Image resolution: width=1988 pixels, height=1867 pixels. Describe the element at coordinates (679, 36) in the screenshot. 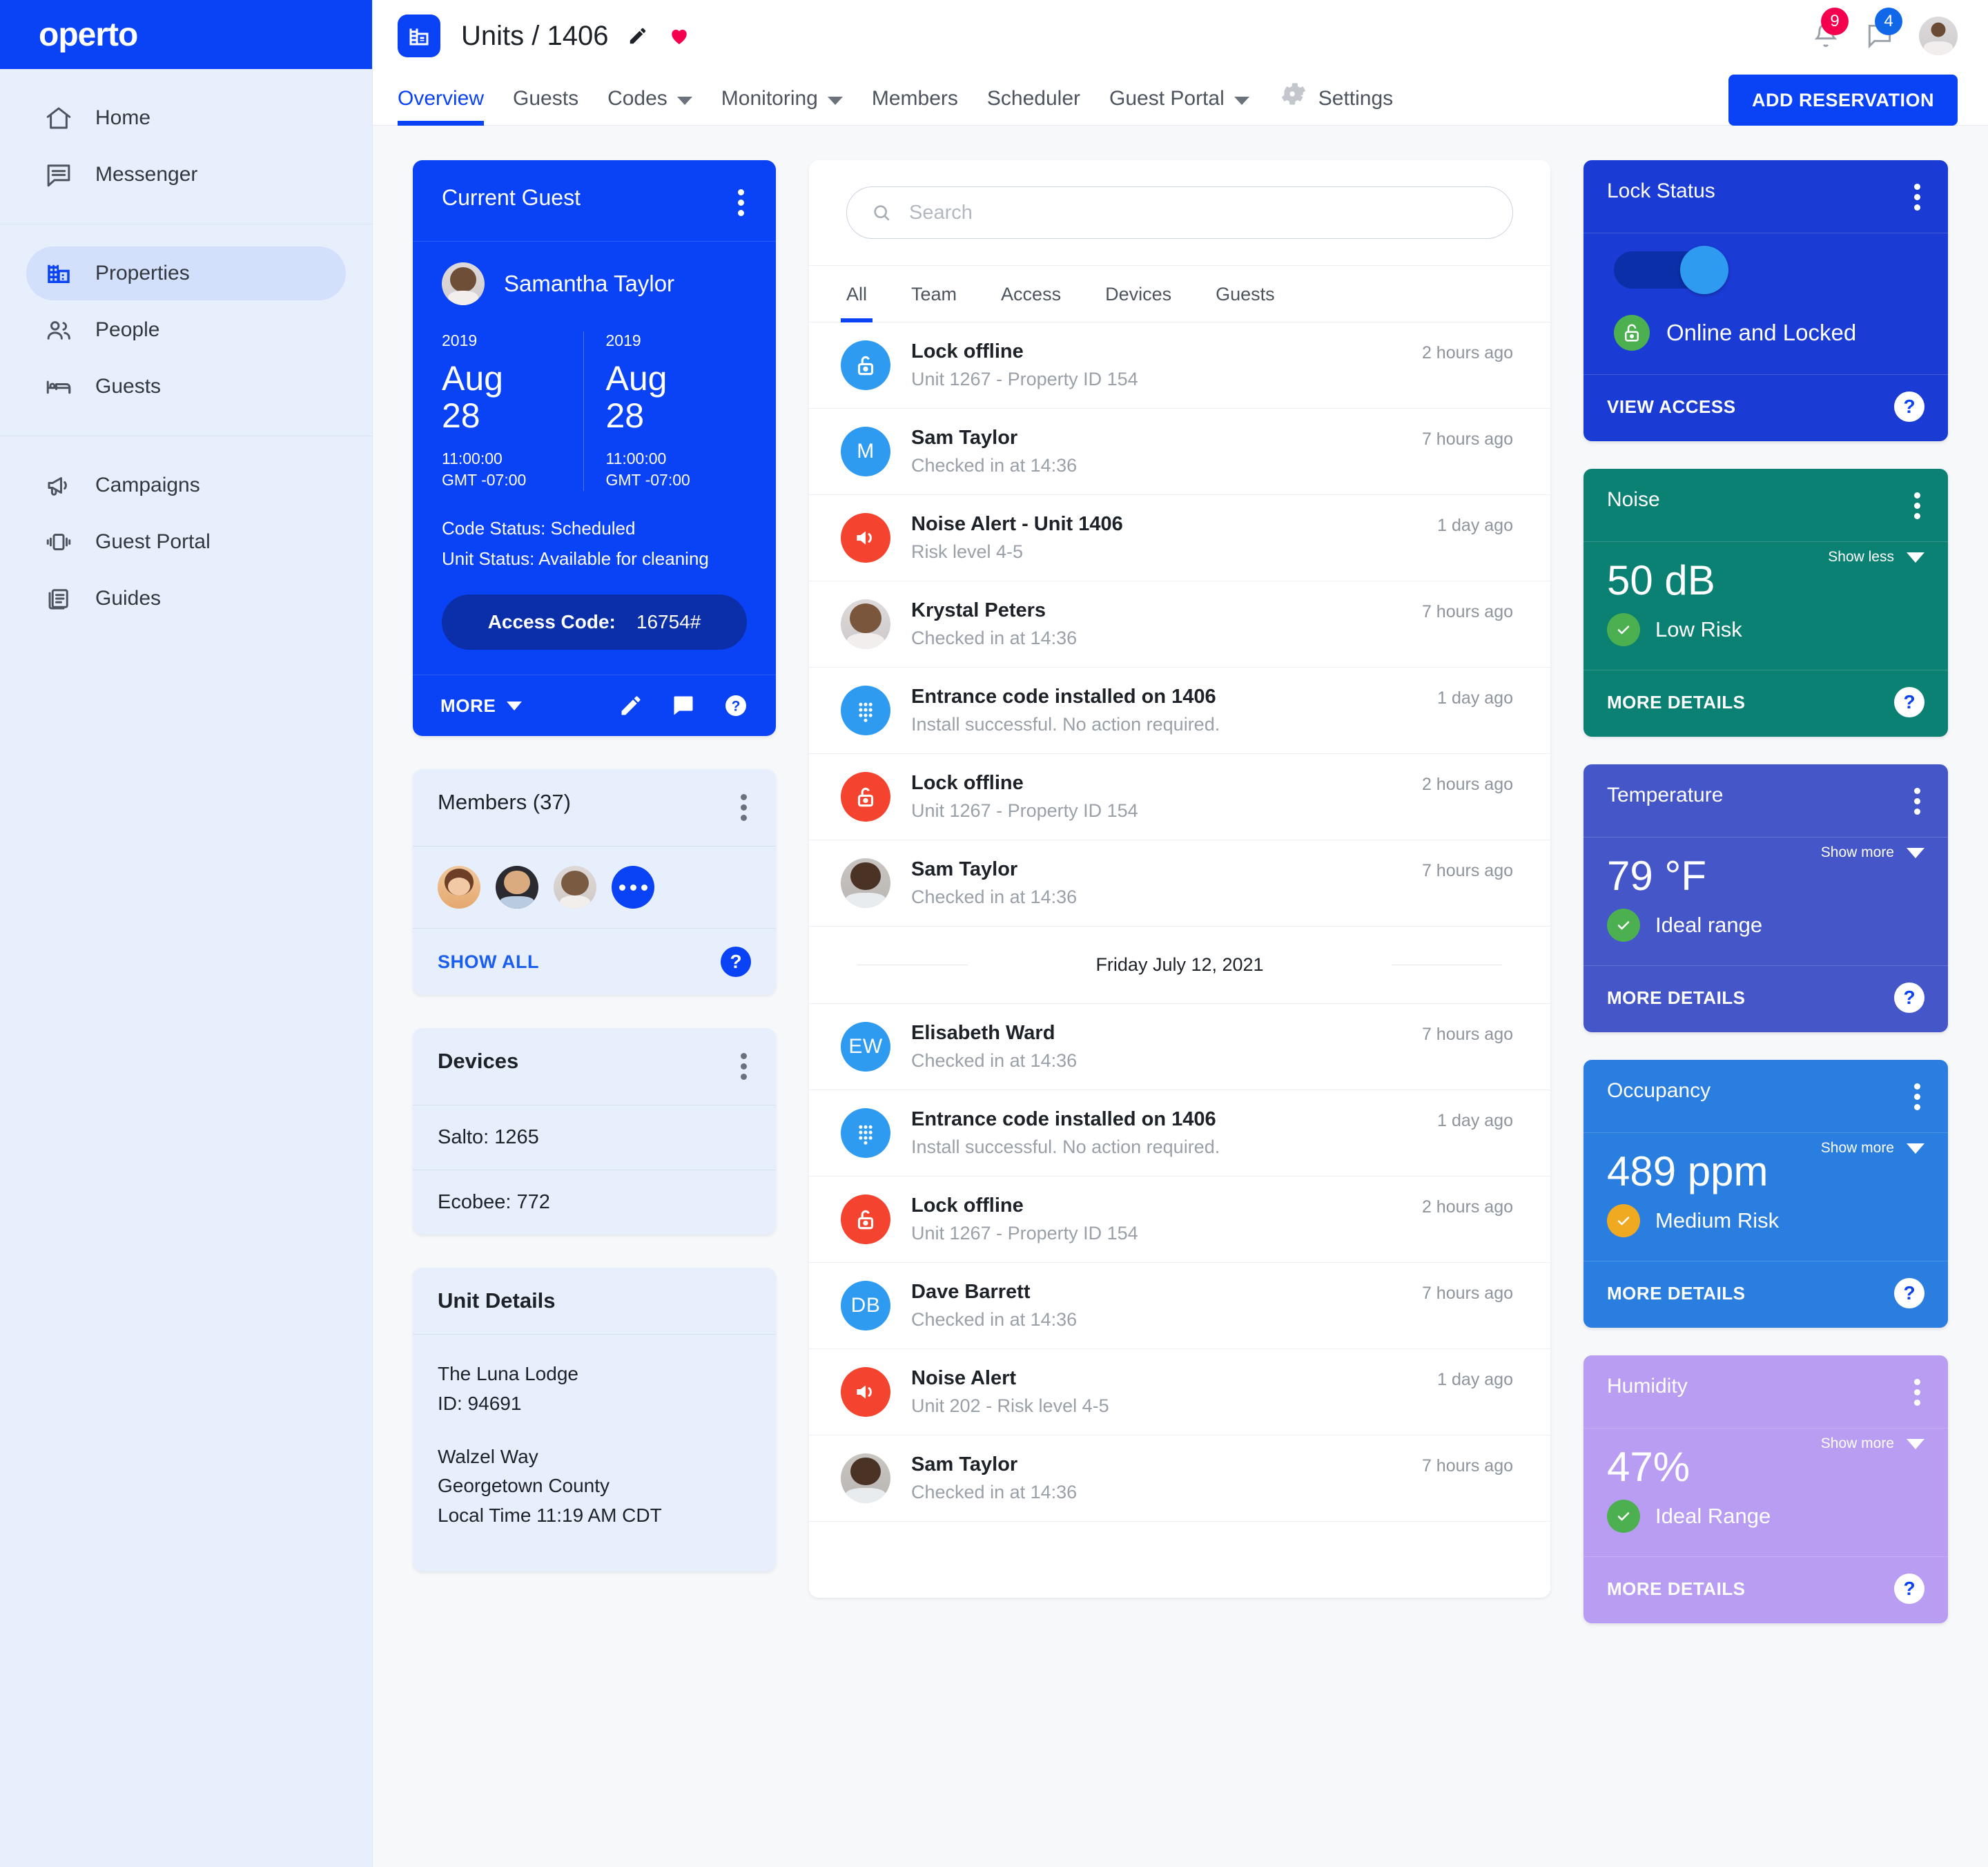

I see `favorite-heart-icon` at that location.